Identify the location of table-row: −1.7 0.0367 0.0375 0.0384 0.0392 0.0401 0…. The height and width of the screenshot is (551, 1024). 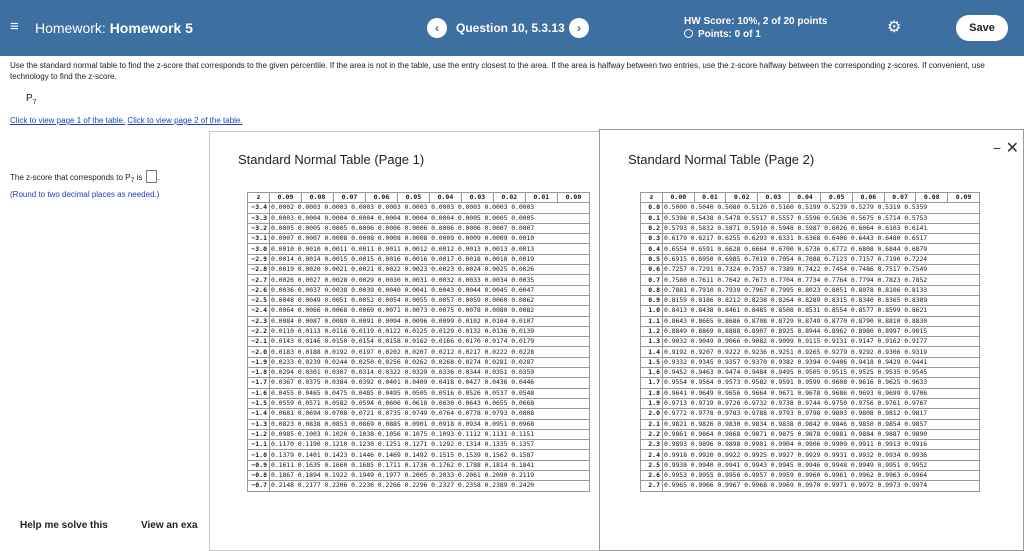
(418, 383).